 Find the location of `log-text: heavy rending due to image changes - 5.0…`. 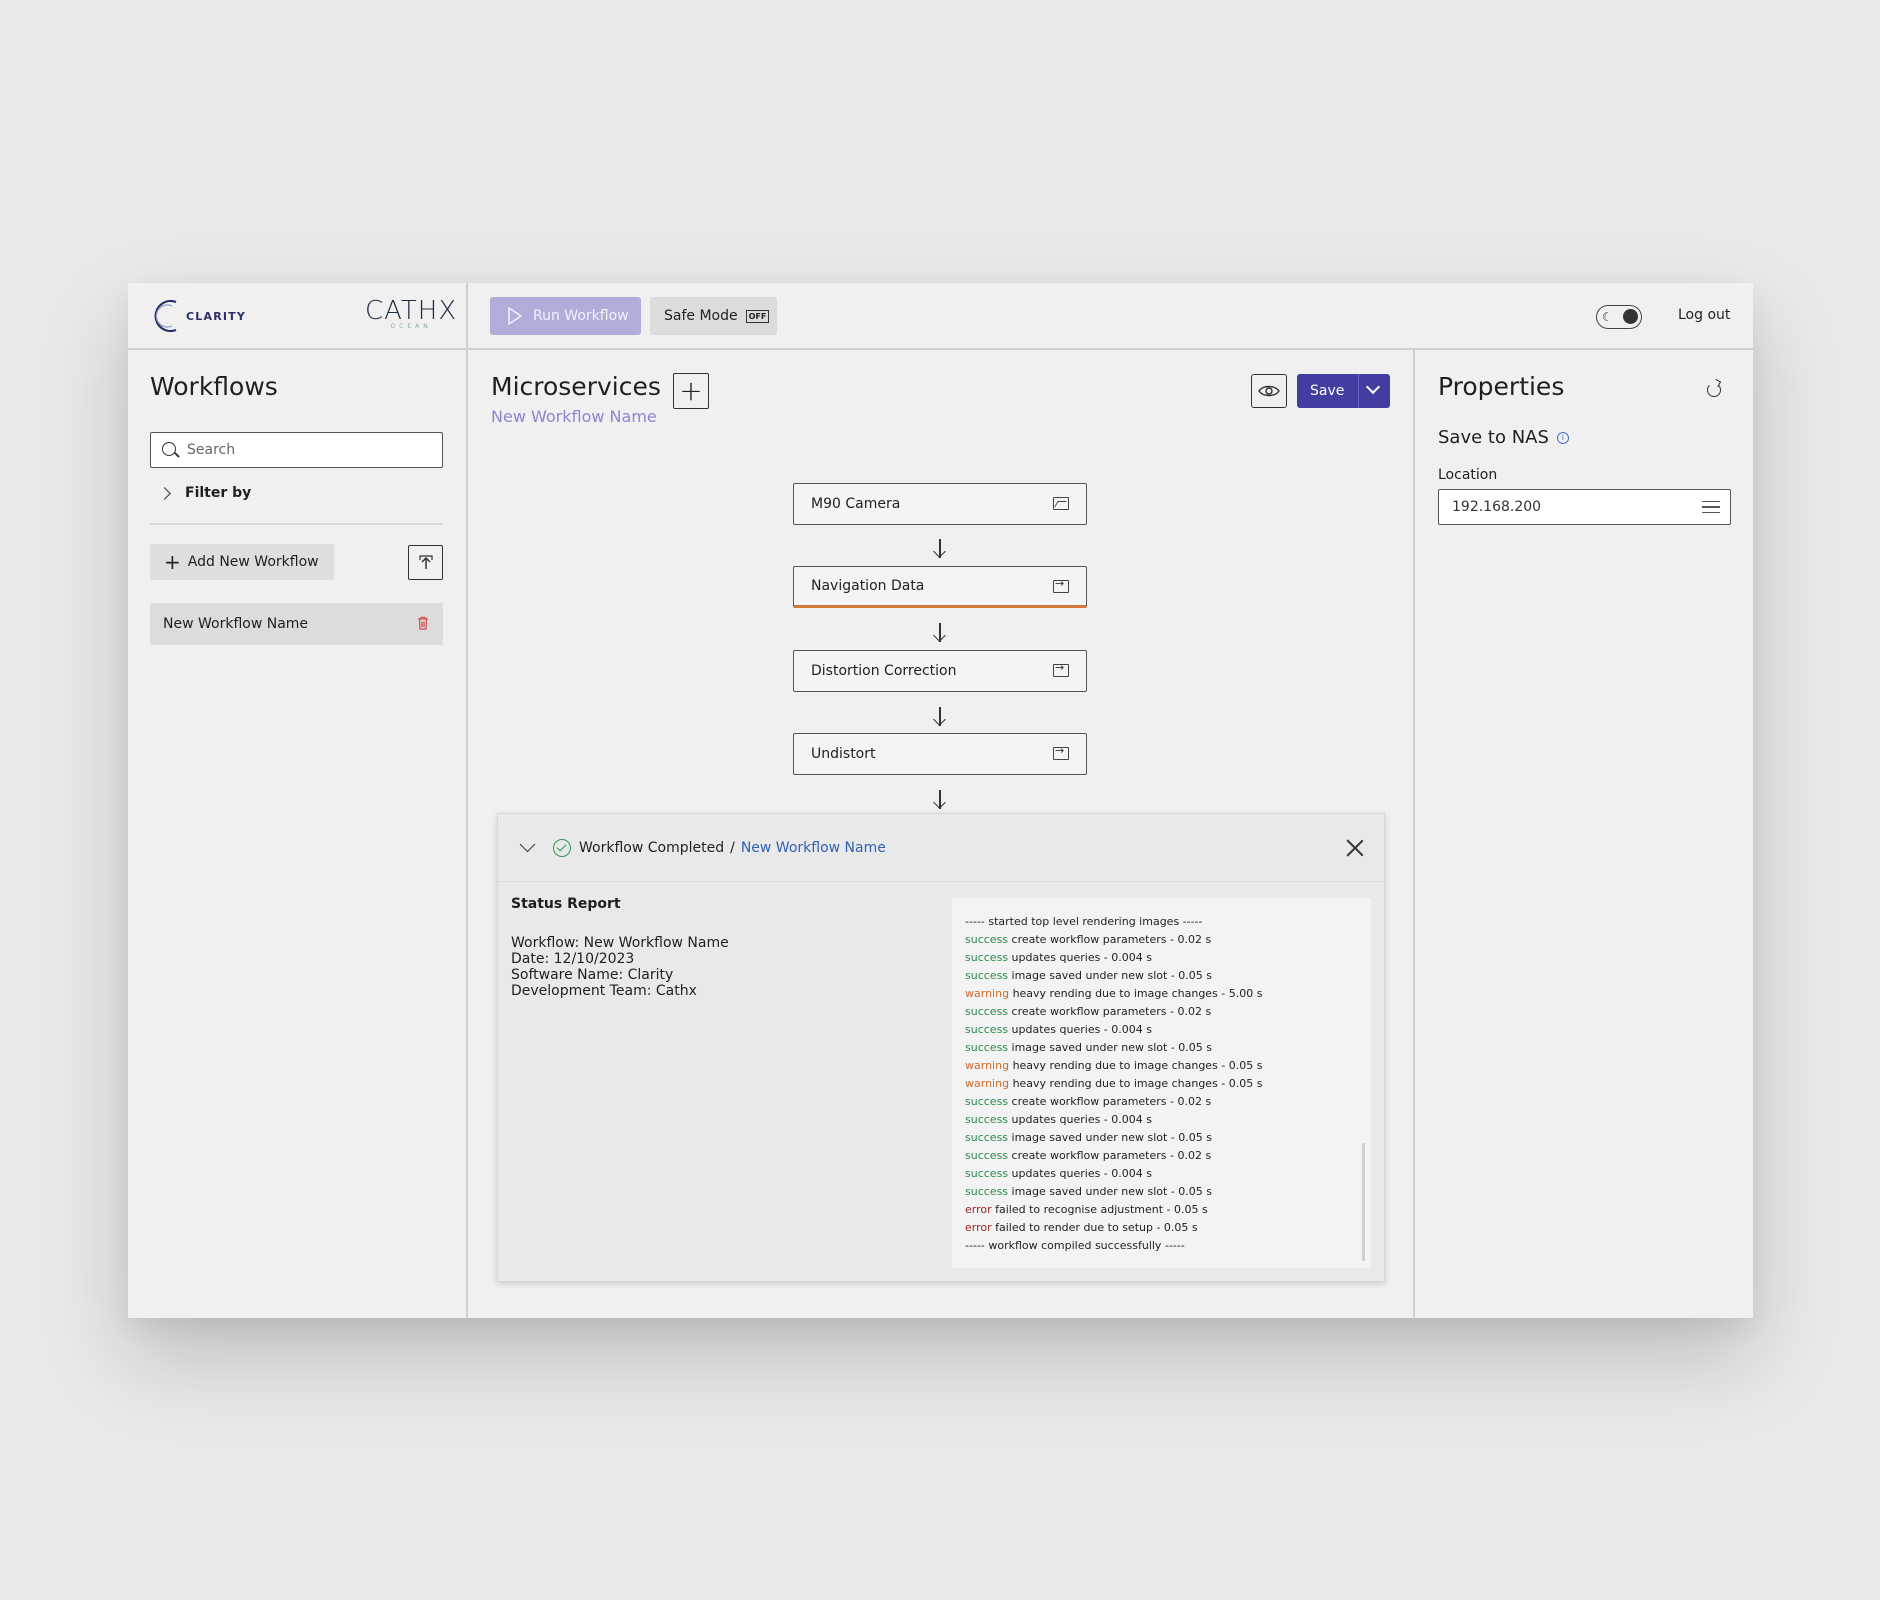

log-text: heavy rending due to image changes - 5.0… is located at coordinates (1137, 993).